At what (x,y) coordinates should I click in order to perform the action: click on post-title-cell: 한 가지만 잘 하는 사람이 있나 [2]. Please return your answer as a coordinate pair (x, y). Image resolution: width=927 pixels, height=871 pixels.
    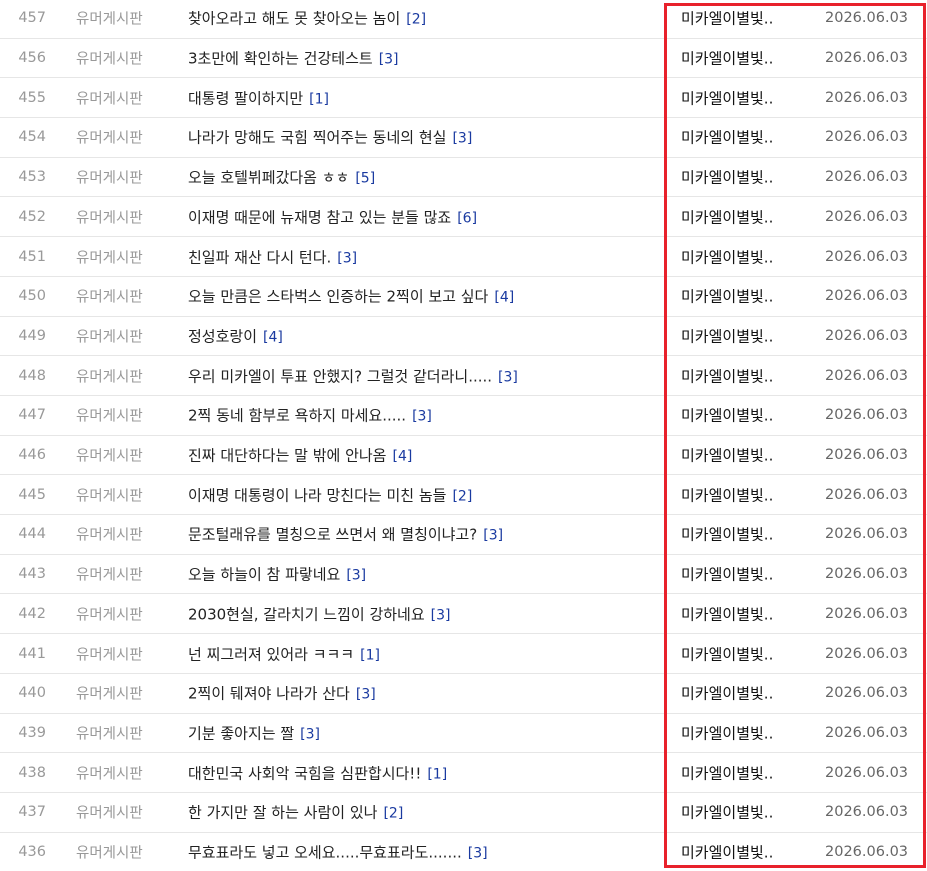
    Looking at the image, I should click on (295, 812).